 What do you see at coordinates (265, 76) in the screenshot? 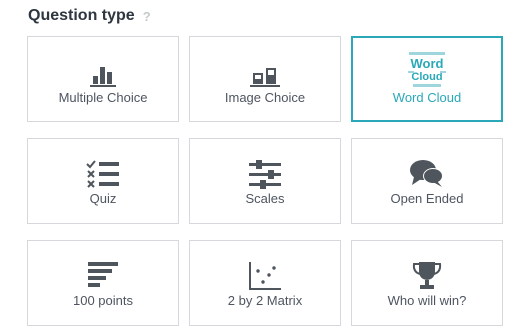
I see `image-choice-icon` at bounding box center [265, 76].